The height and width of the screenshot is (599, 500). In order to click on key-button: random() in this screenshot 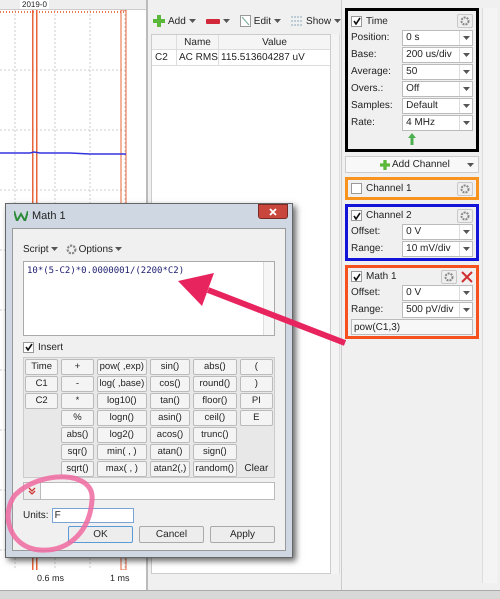, I will do `click(214, 469)`.